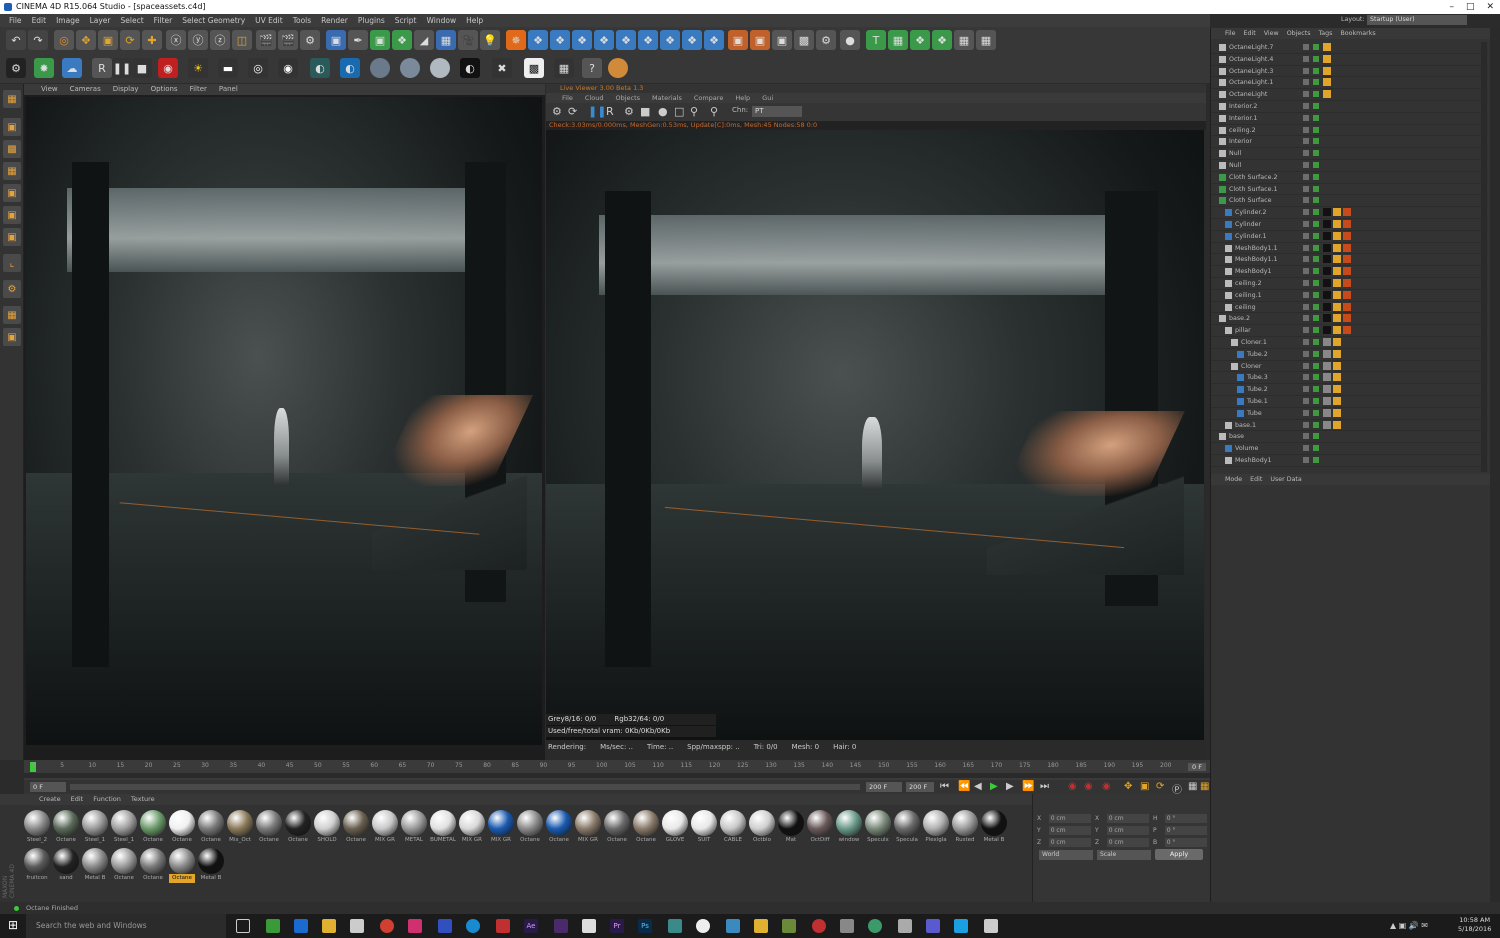 This screenshot has width=1500, height=938. I want to click on octane-volume-icon: ❖, so click(692, 40).